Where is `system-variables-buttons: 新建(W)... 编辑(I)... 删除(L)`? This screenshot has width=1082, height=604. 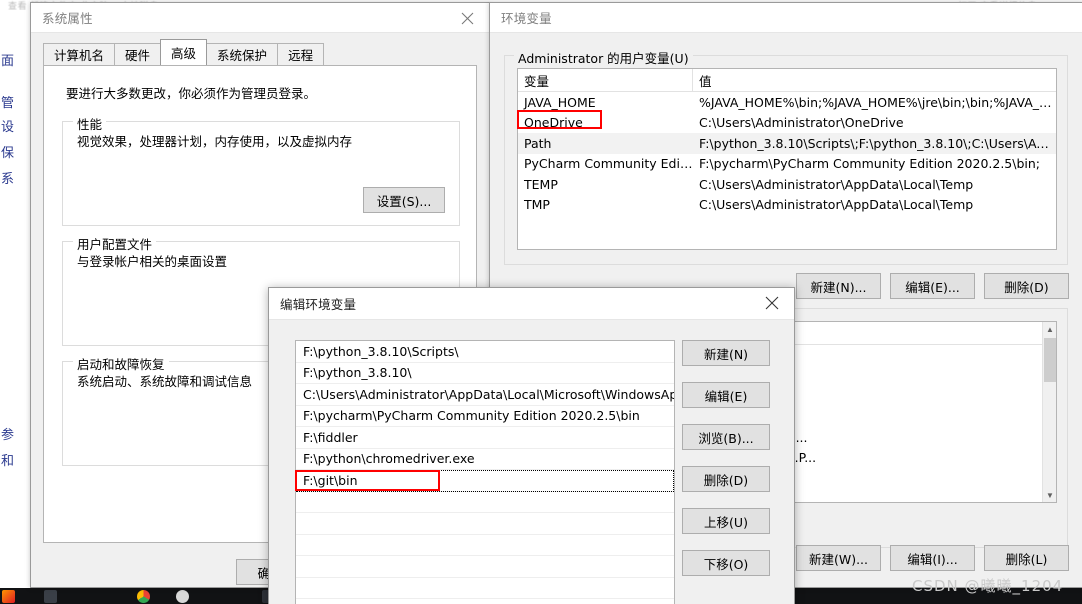
system-variables-buttons: 新建(W)... 编辑(I)... 删除(L) is located at coordinates (932, 558).